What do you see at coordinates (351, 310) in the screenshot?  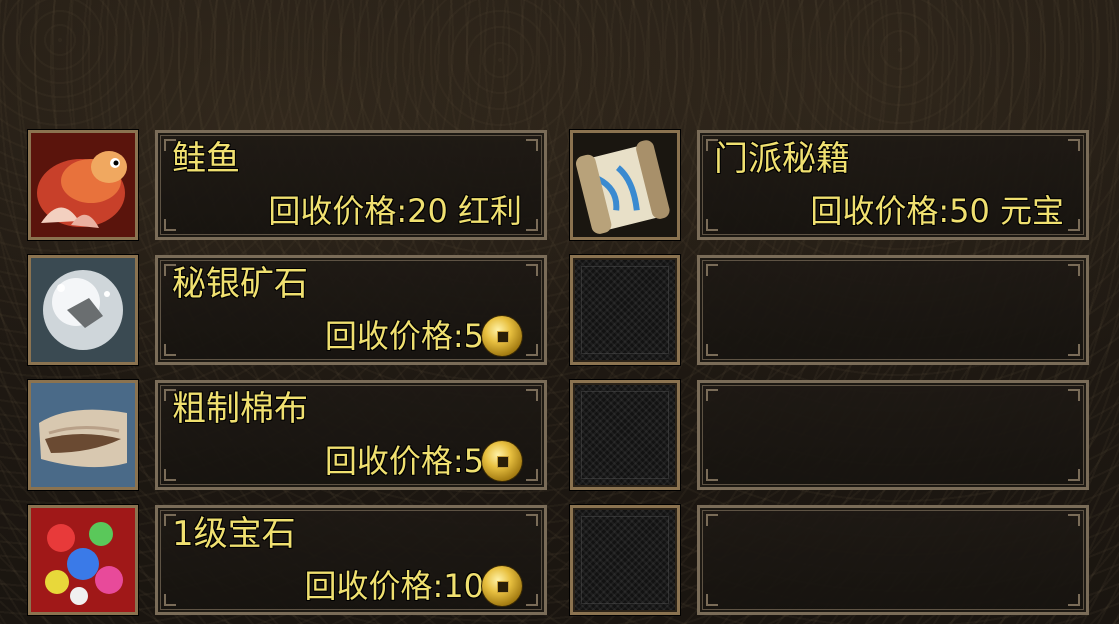 I see `slot-info-silver-ore: 秘银矿石 回收价格:5` at bounding box center [351, 310].